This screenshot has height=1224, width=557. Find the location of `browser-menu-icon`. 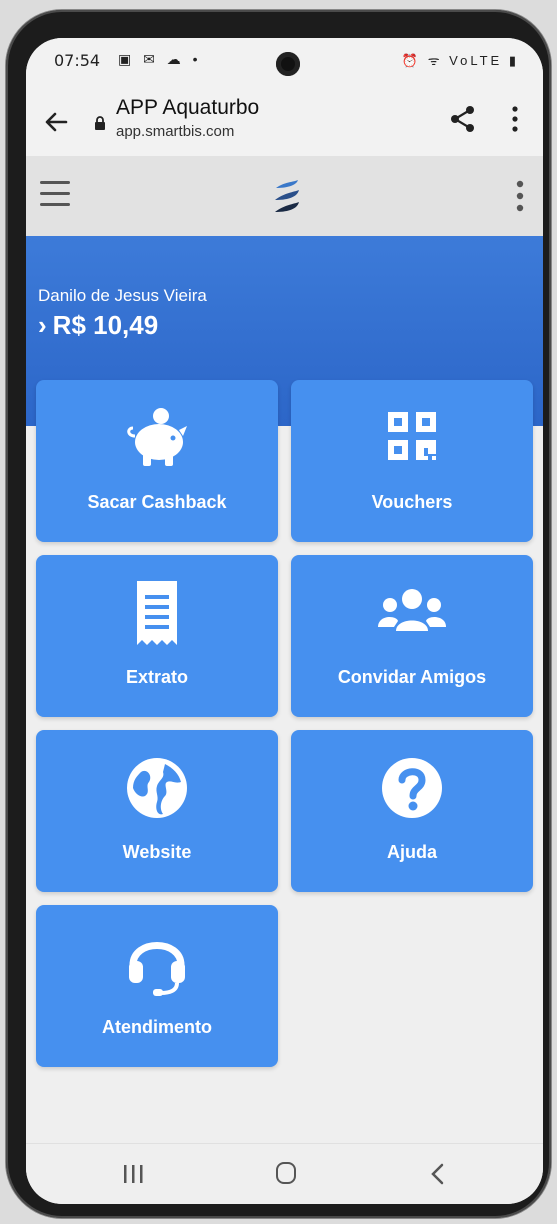

browser-menu-icon is located at coordinates (515, 119).